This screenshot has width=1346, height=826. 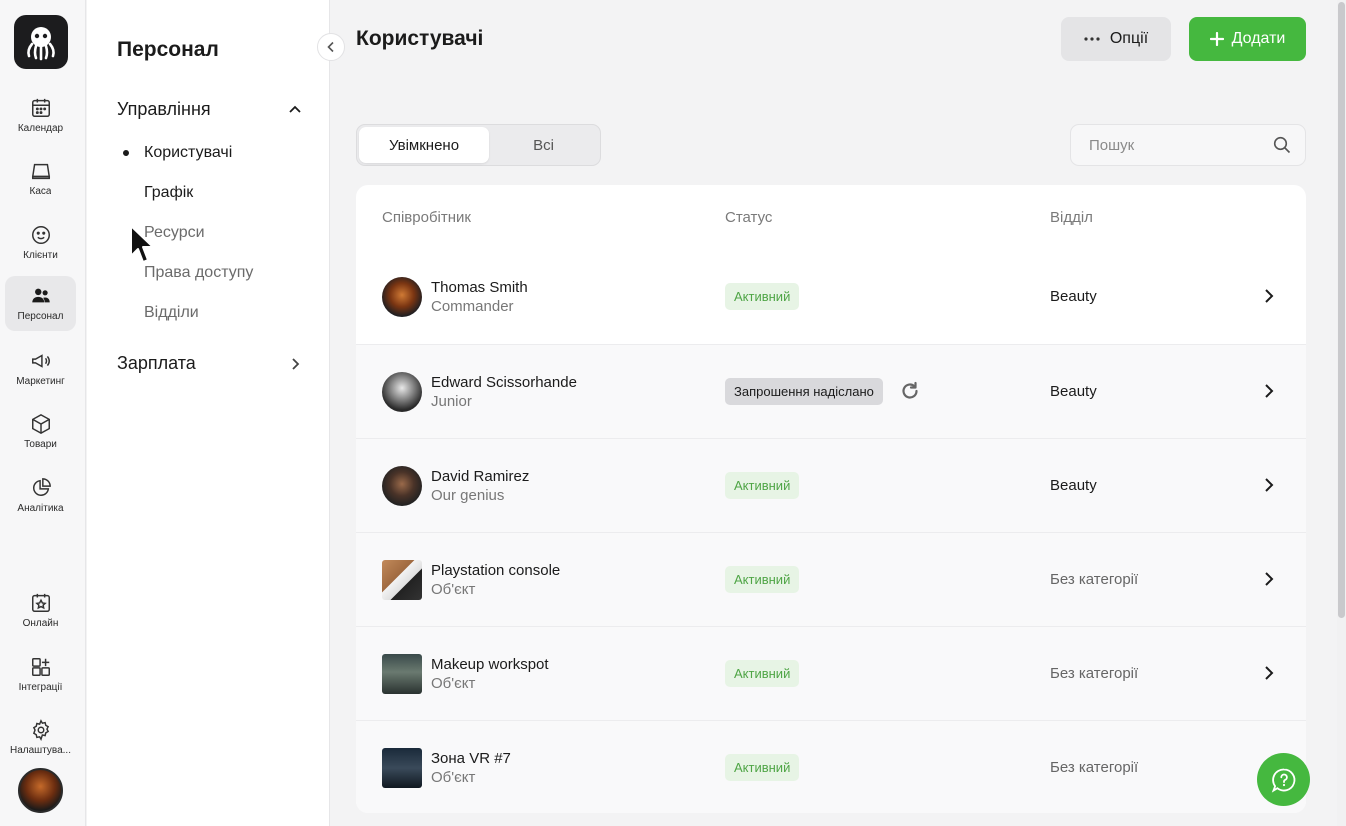 I want to click on add-label: Додати, so click(x=1258, y=38).